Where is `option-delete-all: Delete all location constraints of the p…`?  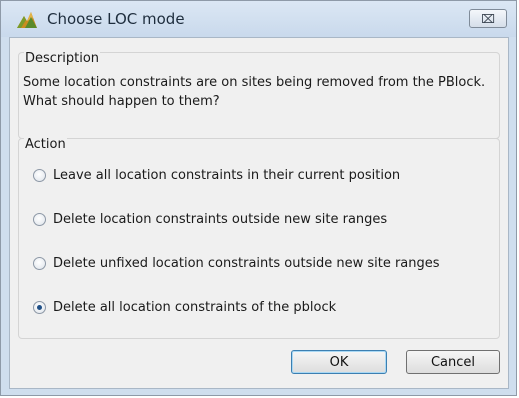
option-delete-all: Delete all location constraints of the p… is located at coordinates (184, 307).